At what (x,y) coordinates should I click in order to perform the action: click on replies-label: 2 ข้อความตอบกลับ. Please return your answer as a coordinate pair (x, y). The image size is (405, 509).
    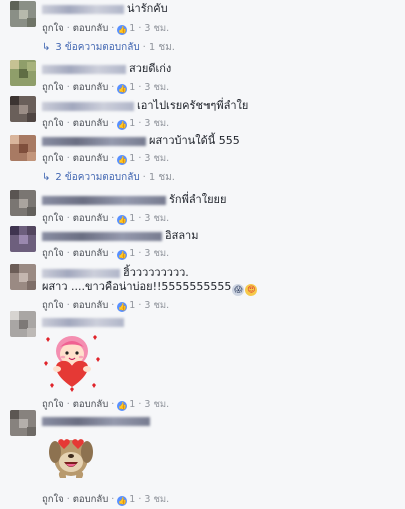
    Looking at the image, I should click on (97, 177).